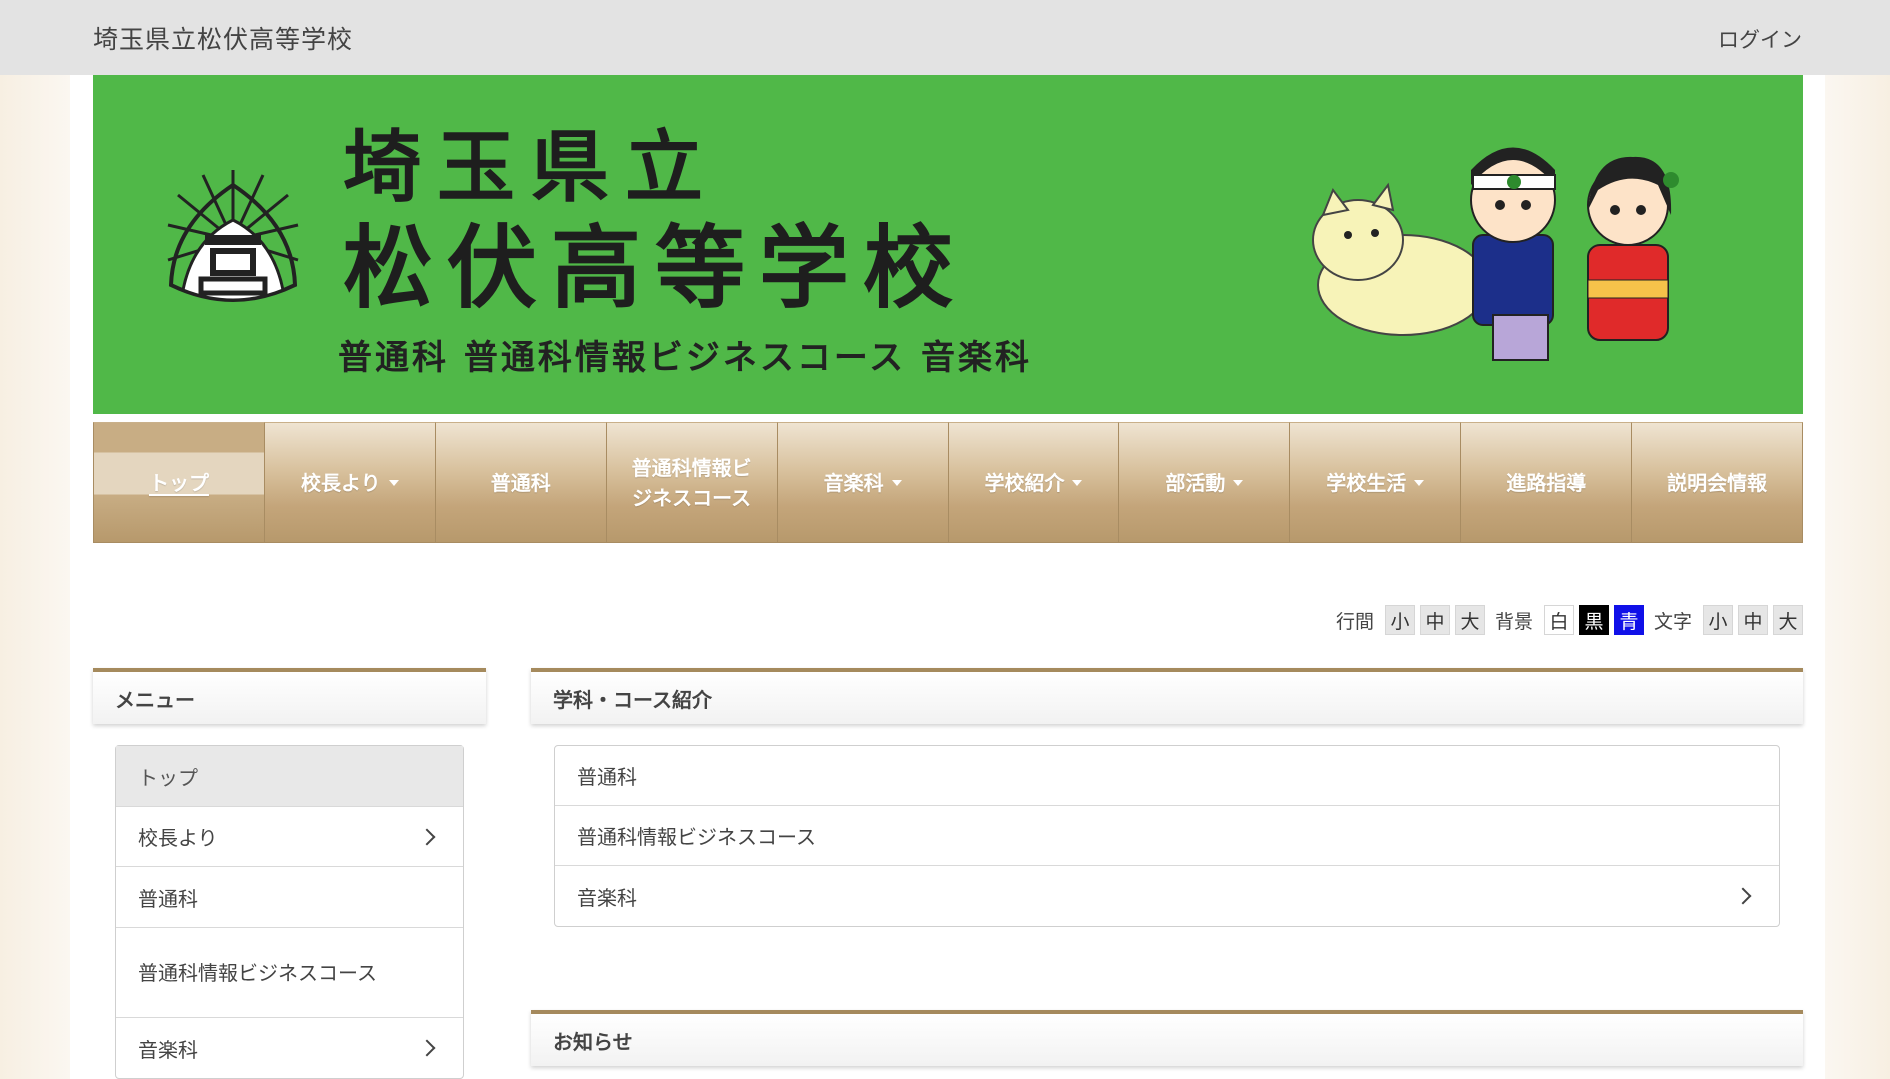  I want to click on sidebar-item-top: トップ, so click(289, 776).